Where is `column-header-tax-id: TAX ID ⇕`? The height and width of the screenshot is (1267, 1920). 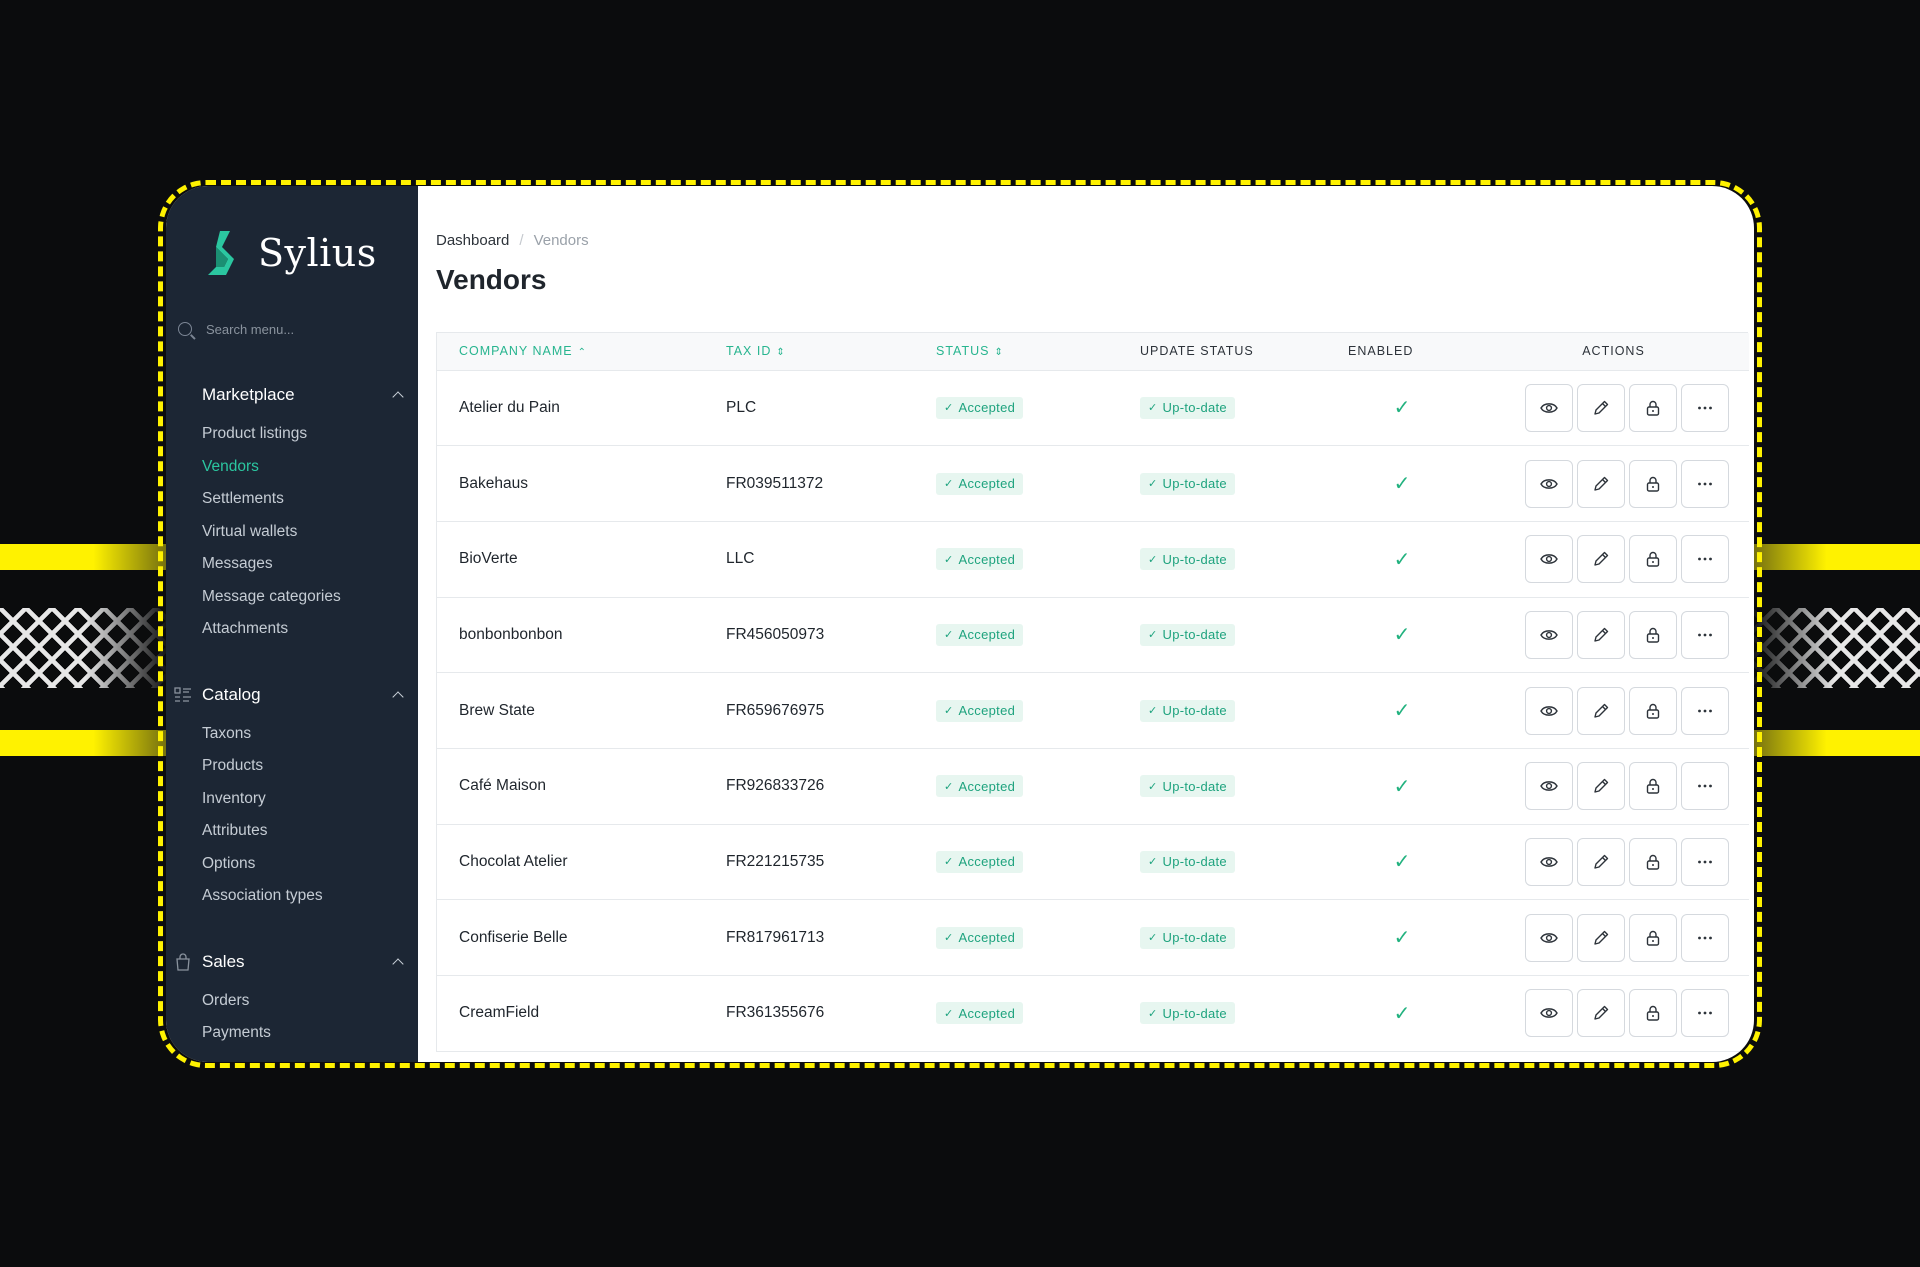
column-header-tax-id: TAX ID ⇕ is located at coordinates (809, 352).